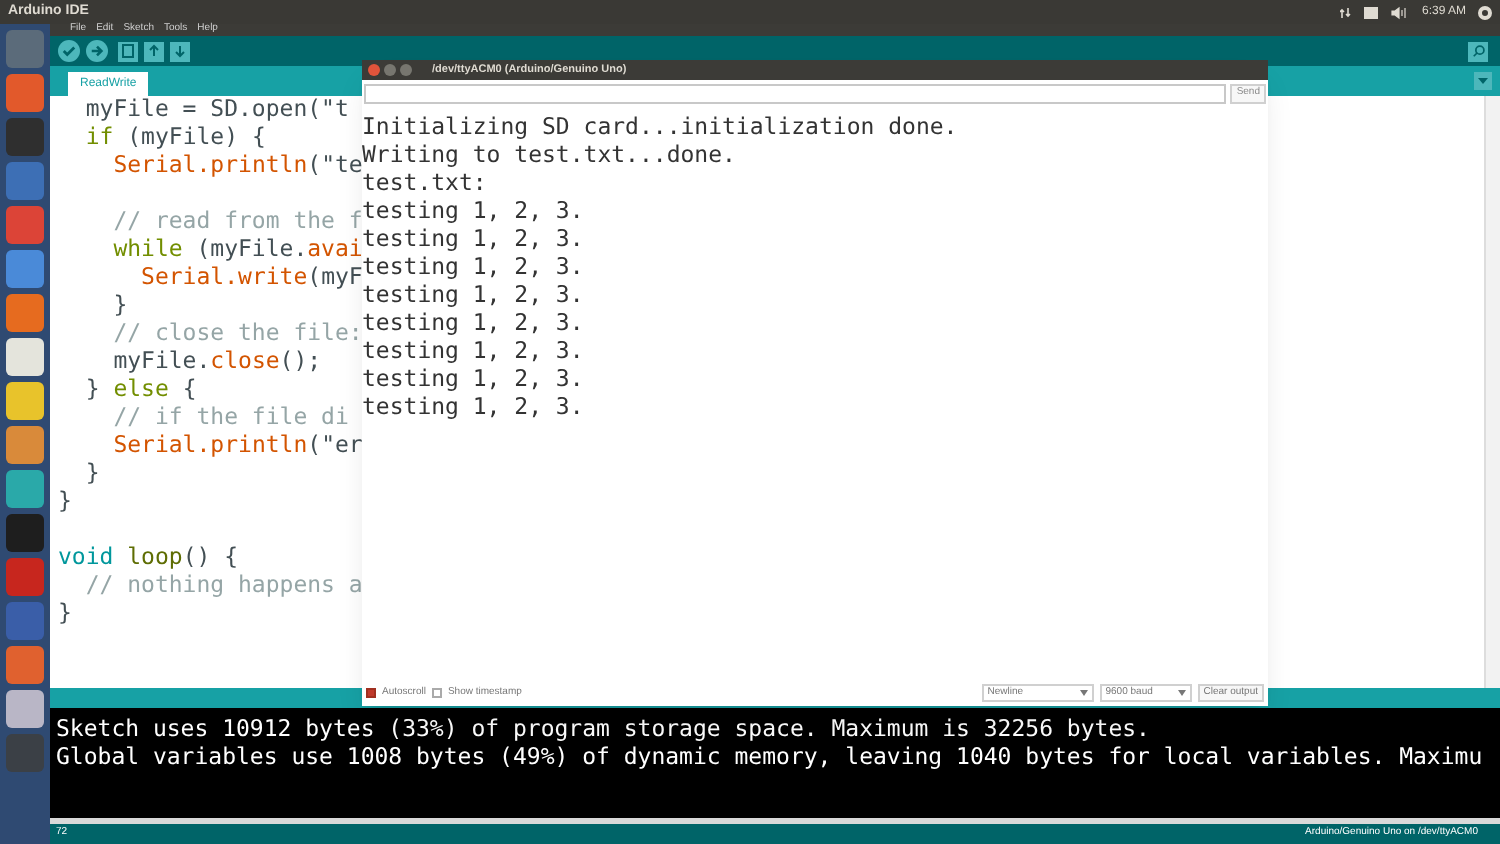 The height and width of the screenshot is (844, 1500). I want to click on maximize-icon, so click(406, 70).